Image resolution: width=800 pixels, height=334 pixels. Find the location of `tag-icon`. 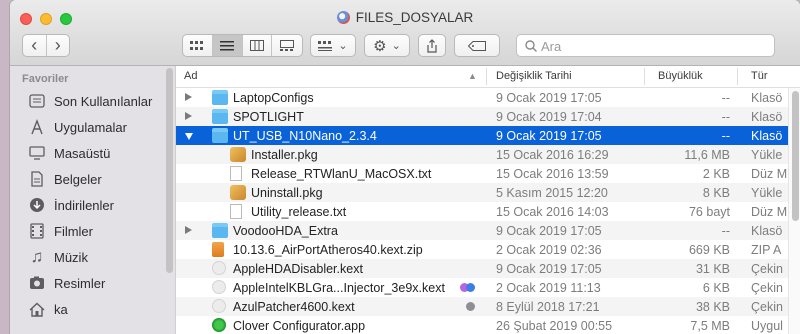

tag-icon is located at coordinates (477, 45).